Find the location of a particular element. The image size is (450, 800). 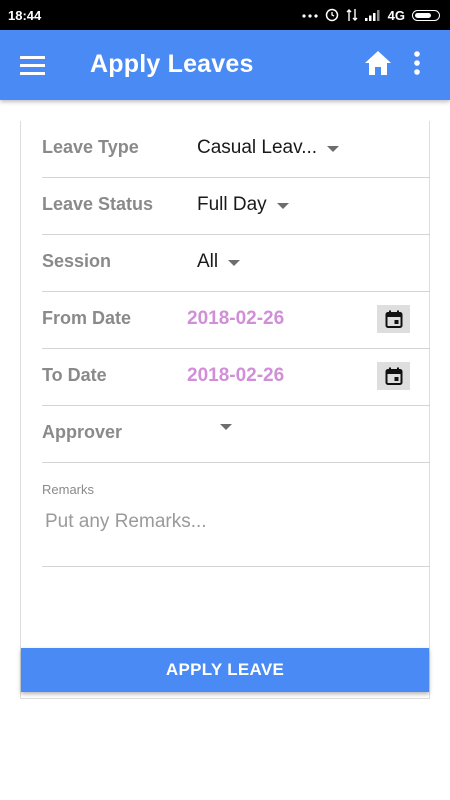

signal-icon is located at coordinates (372, 15).